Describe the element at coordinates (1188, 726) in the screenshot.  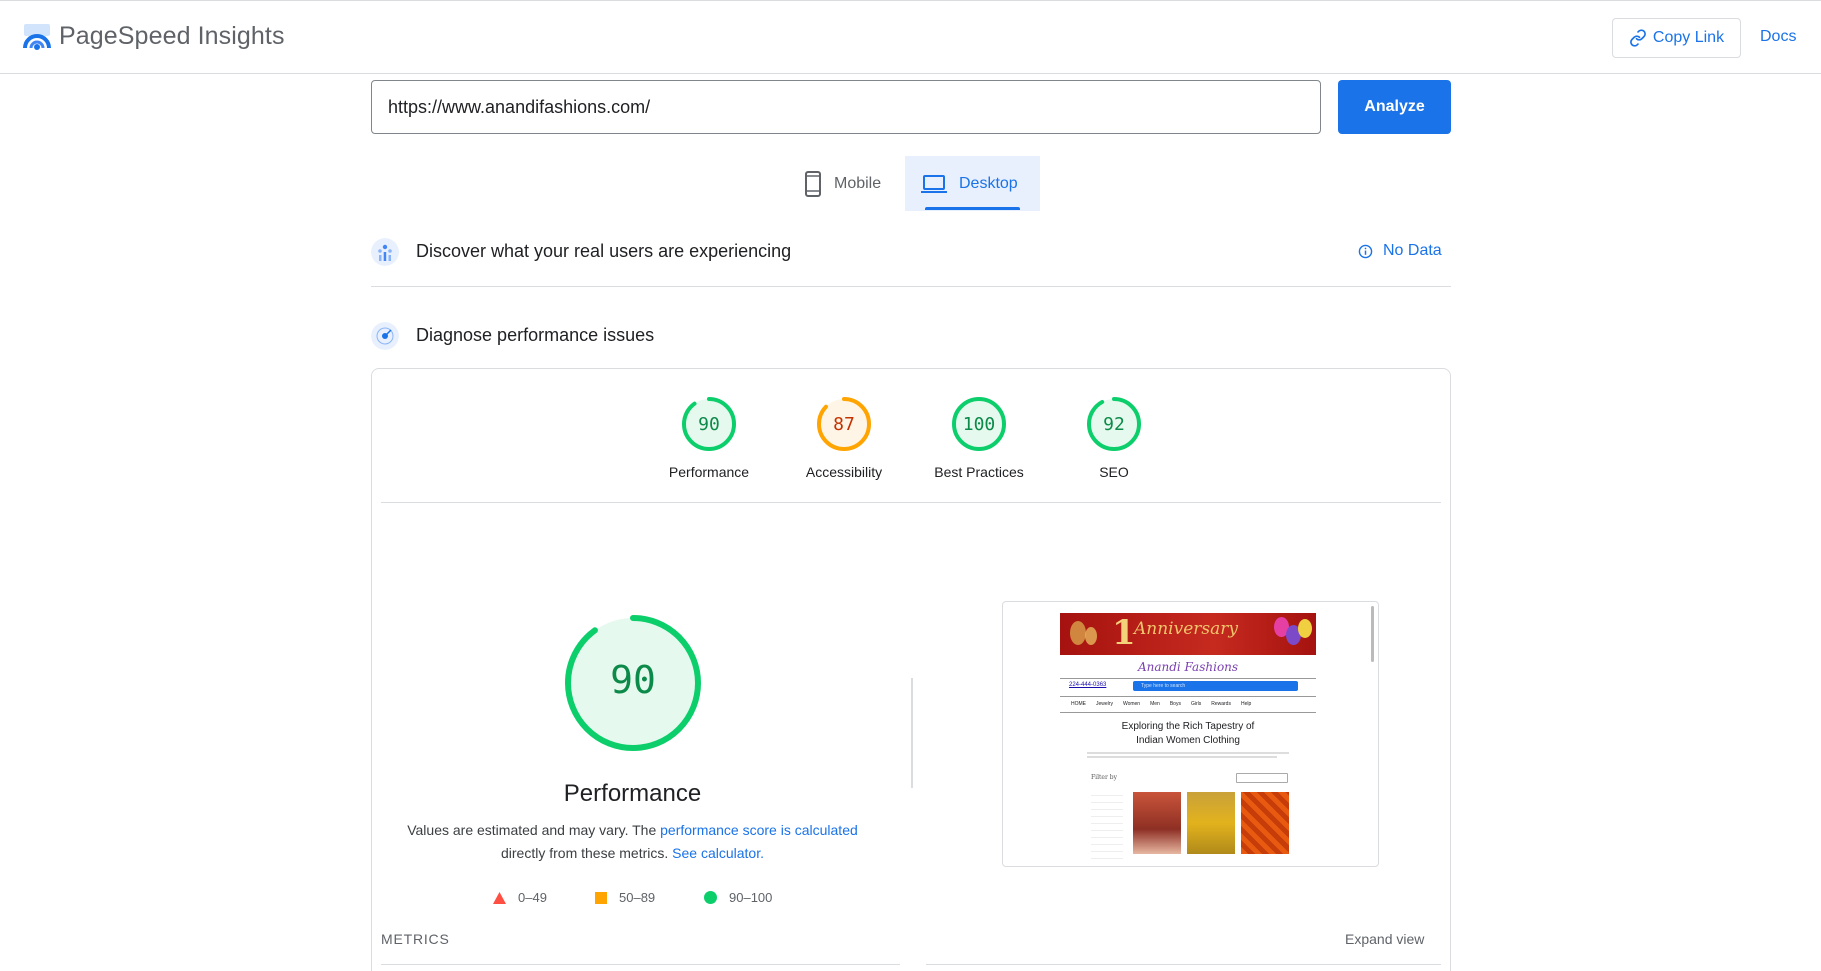
I see `preview-headline-1: Exploring the Rich Tapestry of` at that location.